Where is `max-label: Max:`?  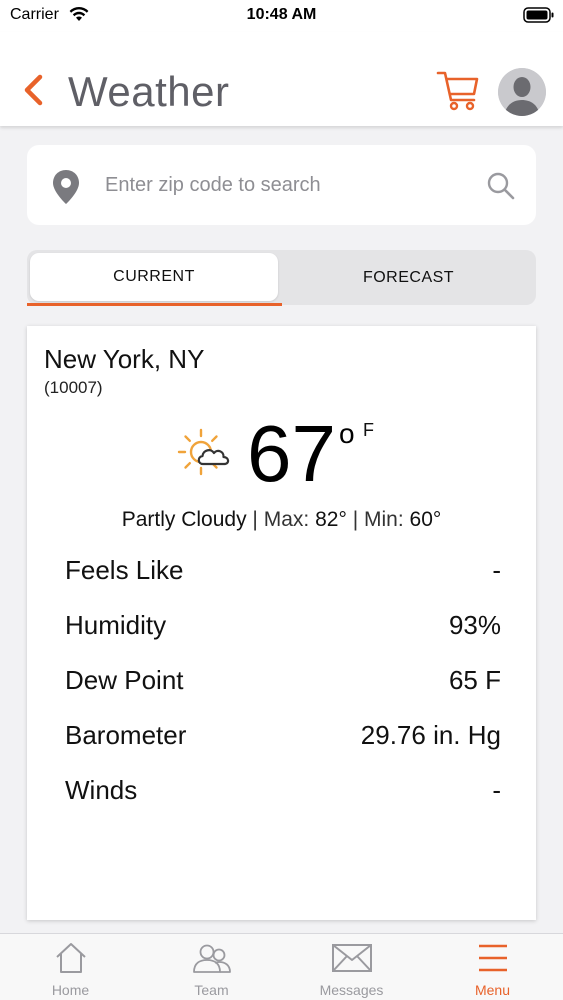 max-label: Max: is located at coordinates (286, 519).